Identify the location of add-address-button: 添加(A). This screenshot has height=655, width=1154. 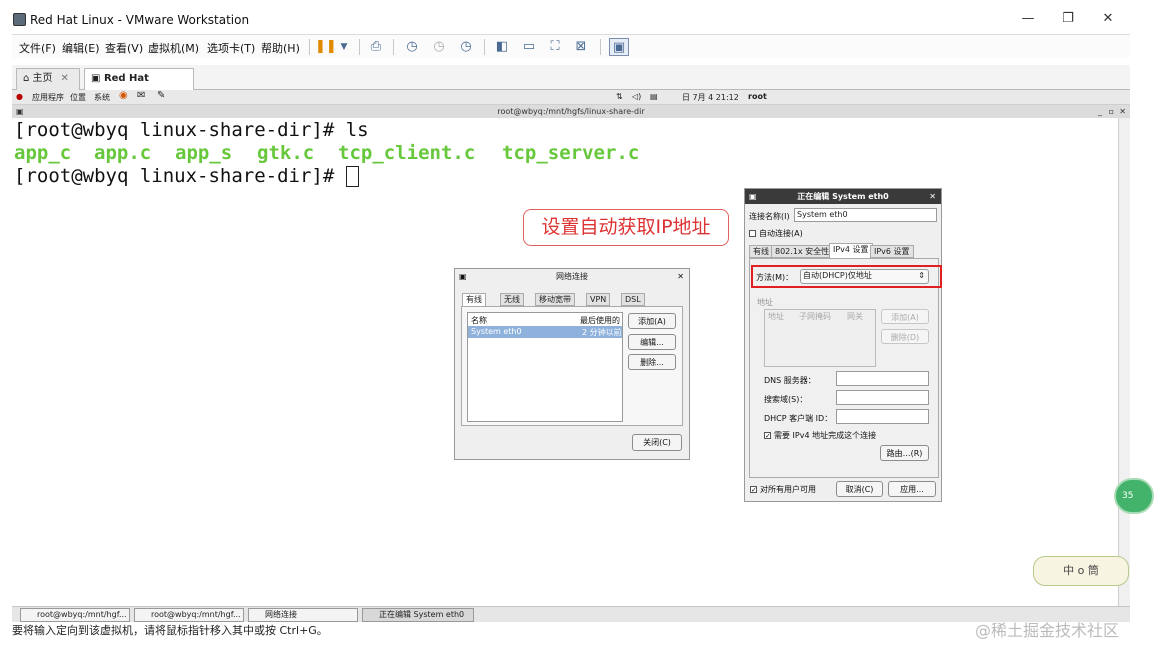
(905, 316).